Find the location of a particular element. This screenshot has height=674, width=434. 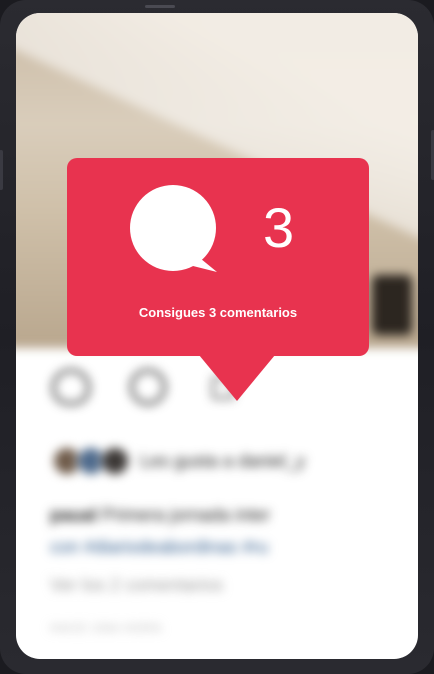

caption-username: paual is located at coordinates (73, 515).